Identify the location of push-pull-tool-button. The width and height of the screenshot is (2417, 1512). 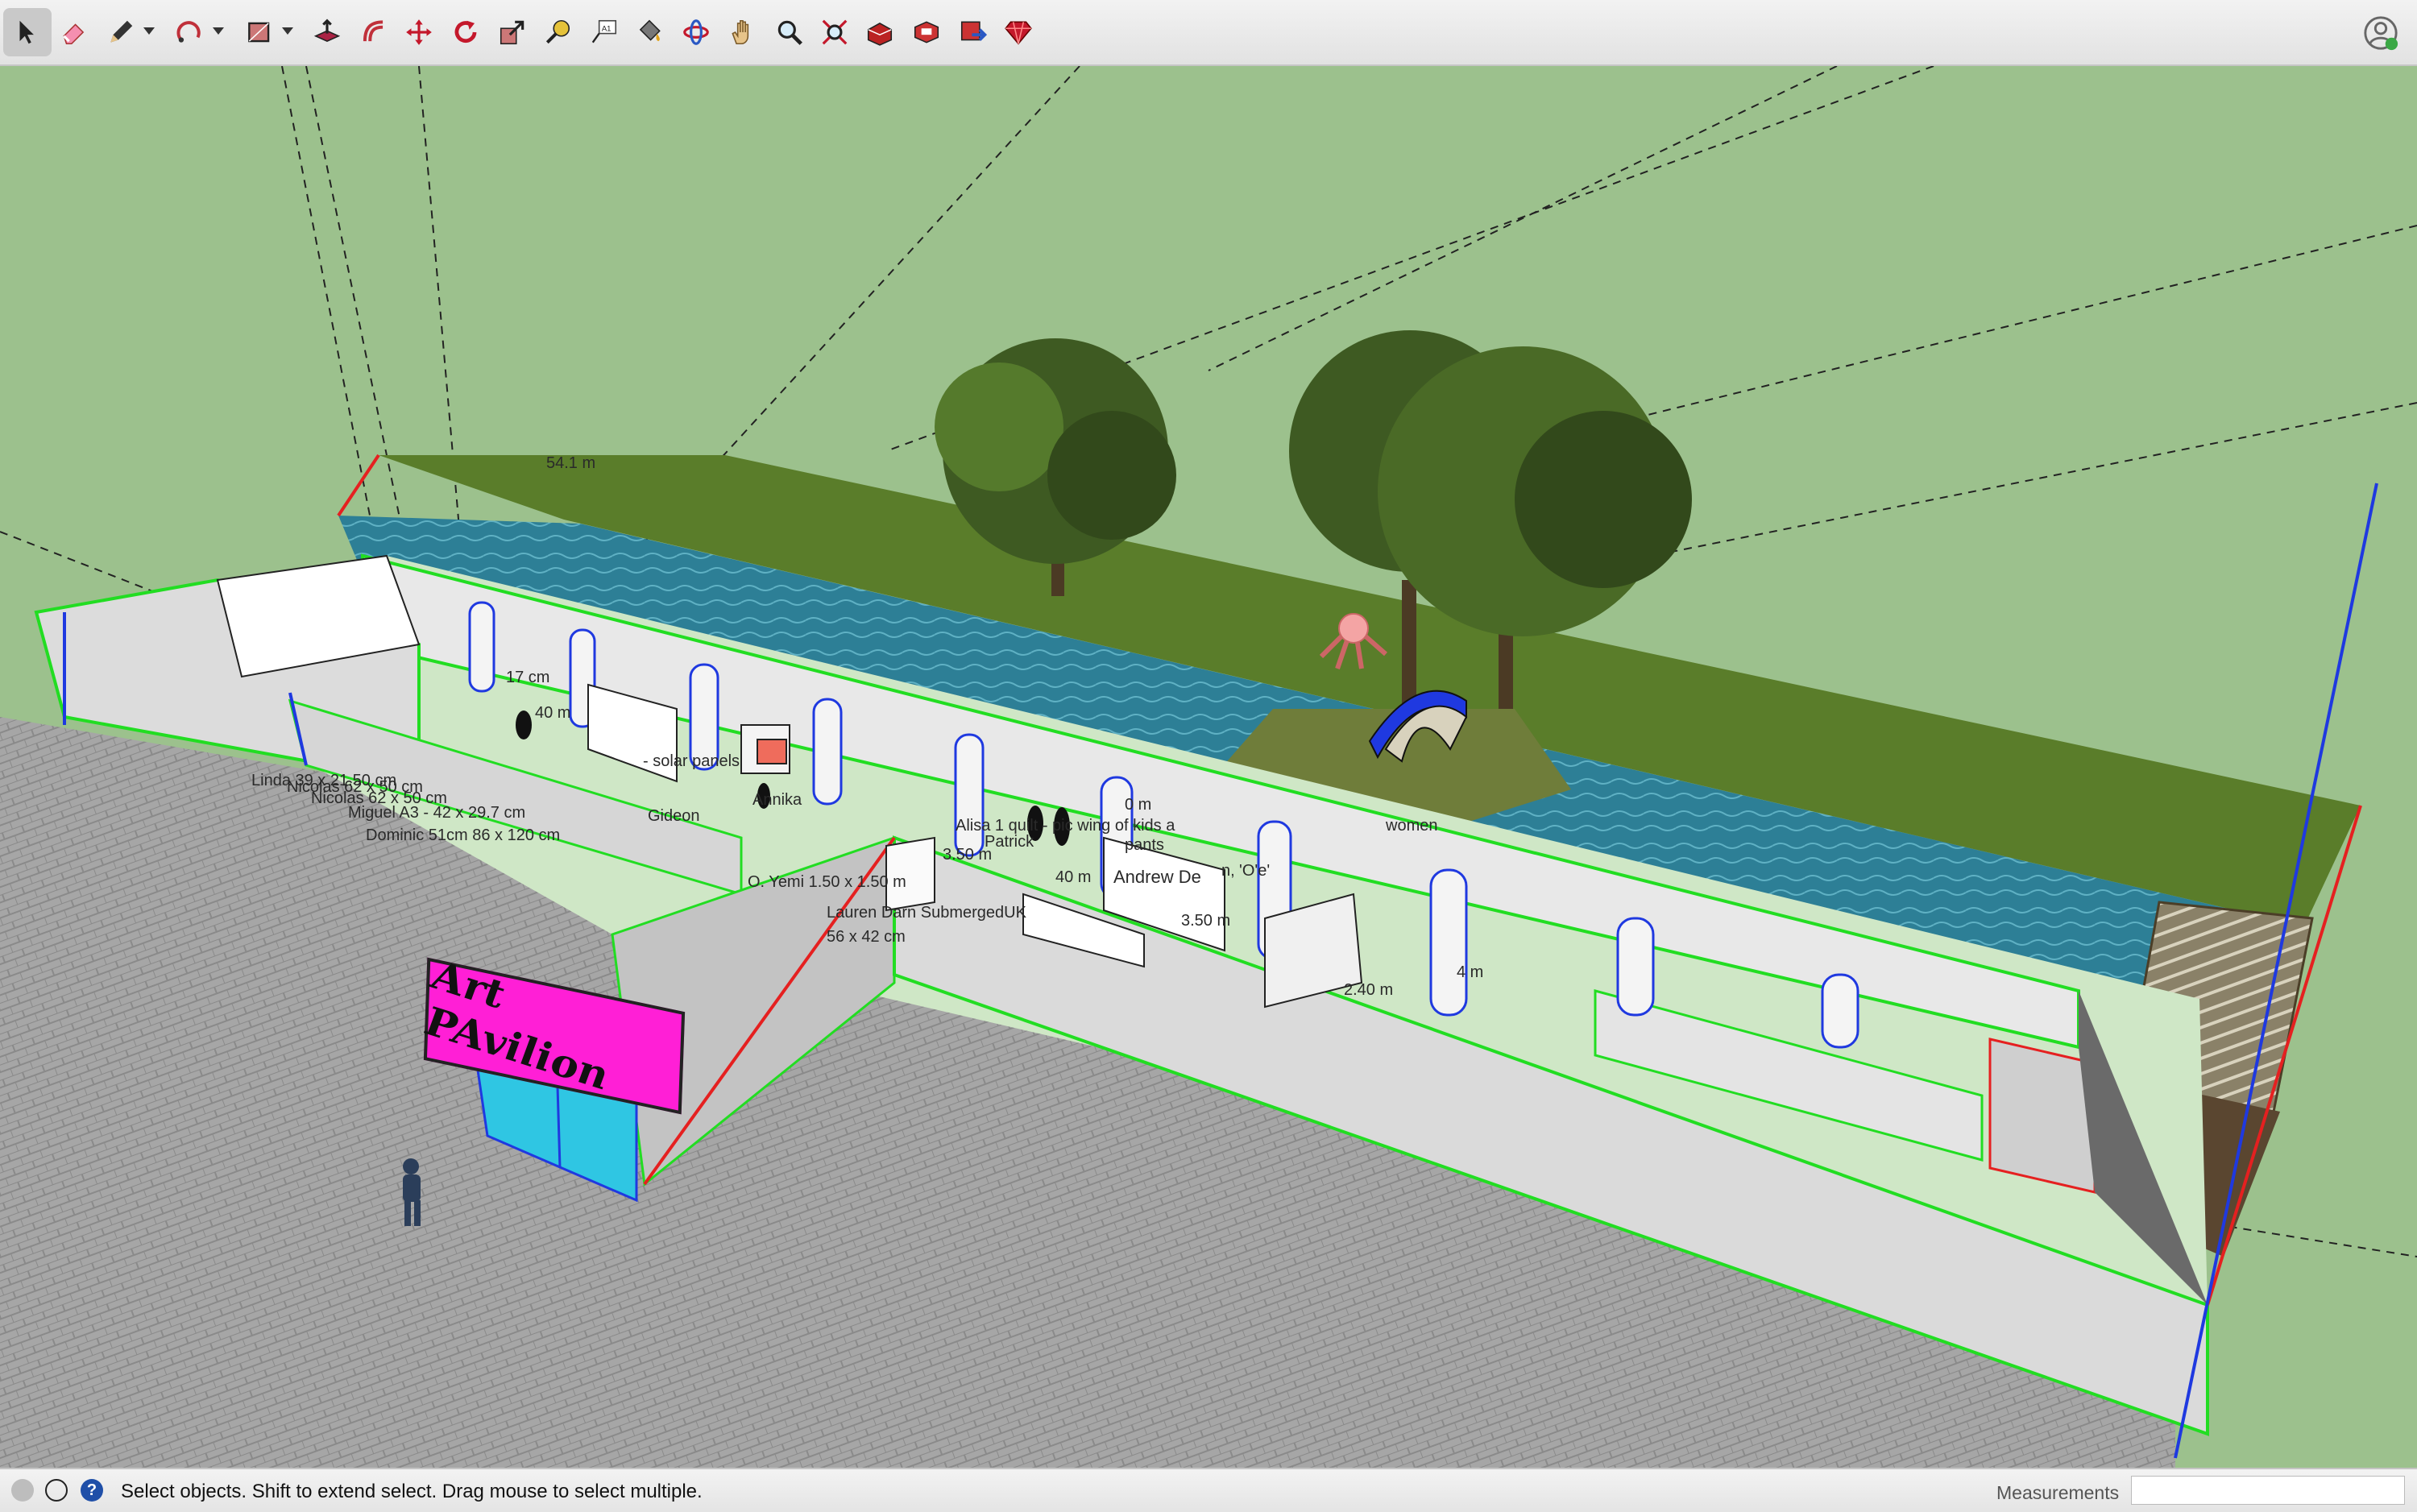
(327, 32).